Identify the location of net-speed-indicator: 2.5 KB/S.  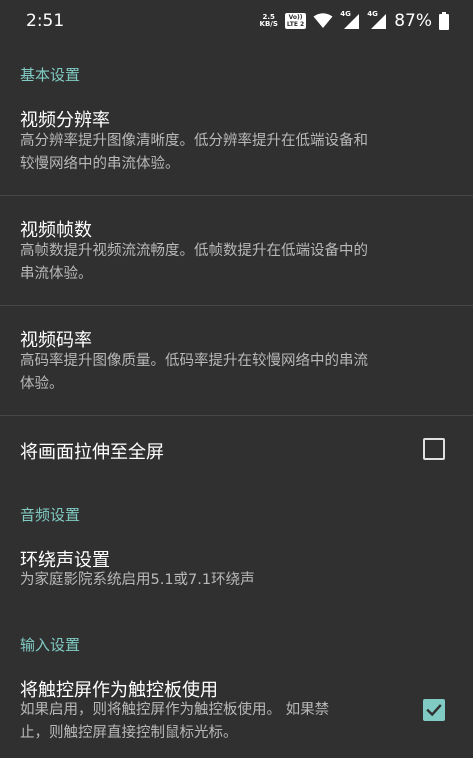
(269, 21).